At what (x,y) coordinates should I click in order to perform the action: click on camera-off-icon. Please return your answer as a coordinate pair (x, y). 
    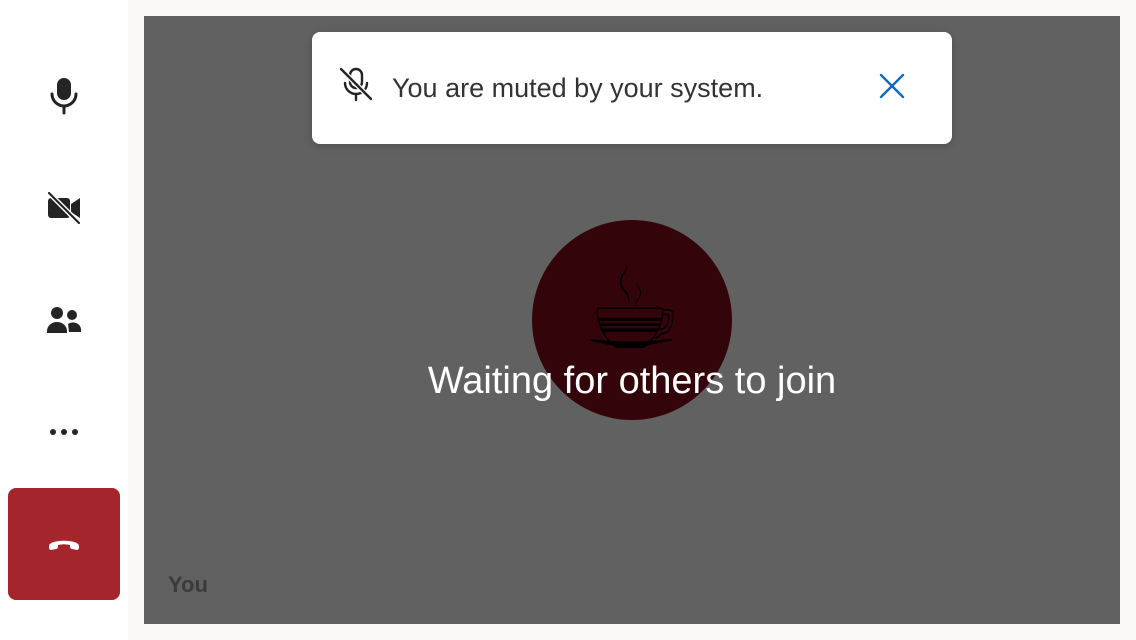
    Looking at the image, I should click on (64, 208).